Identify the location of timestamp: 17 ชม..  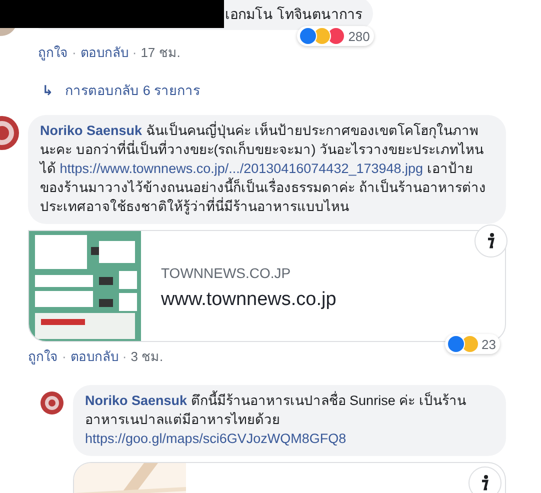
(160, 53).